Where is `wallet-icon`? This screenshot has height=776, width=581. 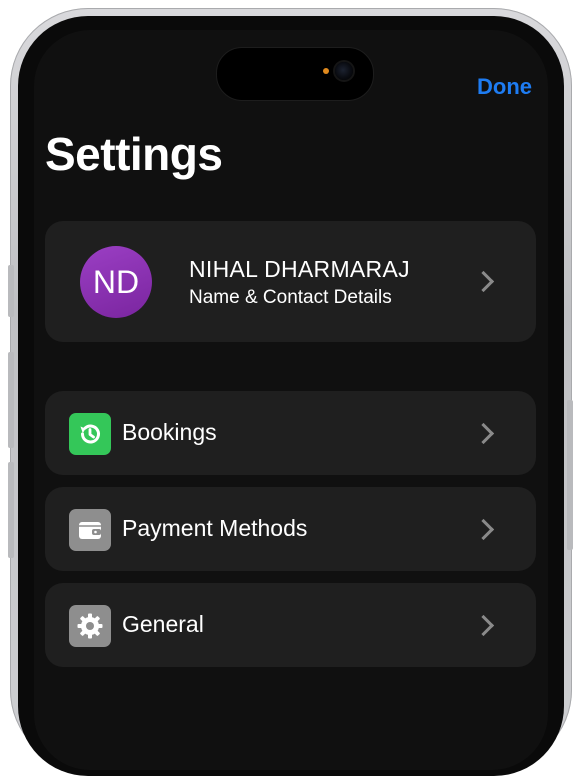 wallet-icon is located at coordinates (90, 530).